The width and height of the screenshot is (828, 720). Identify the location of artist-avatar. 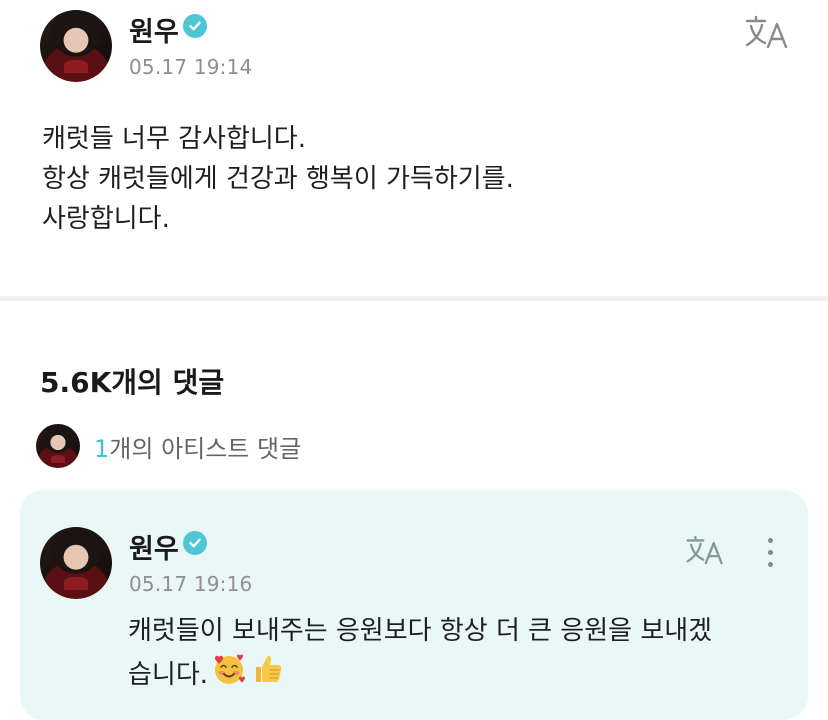
(58, 446).